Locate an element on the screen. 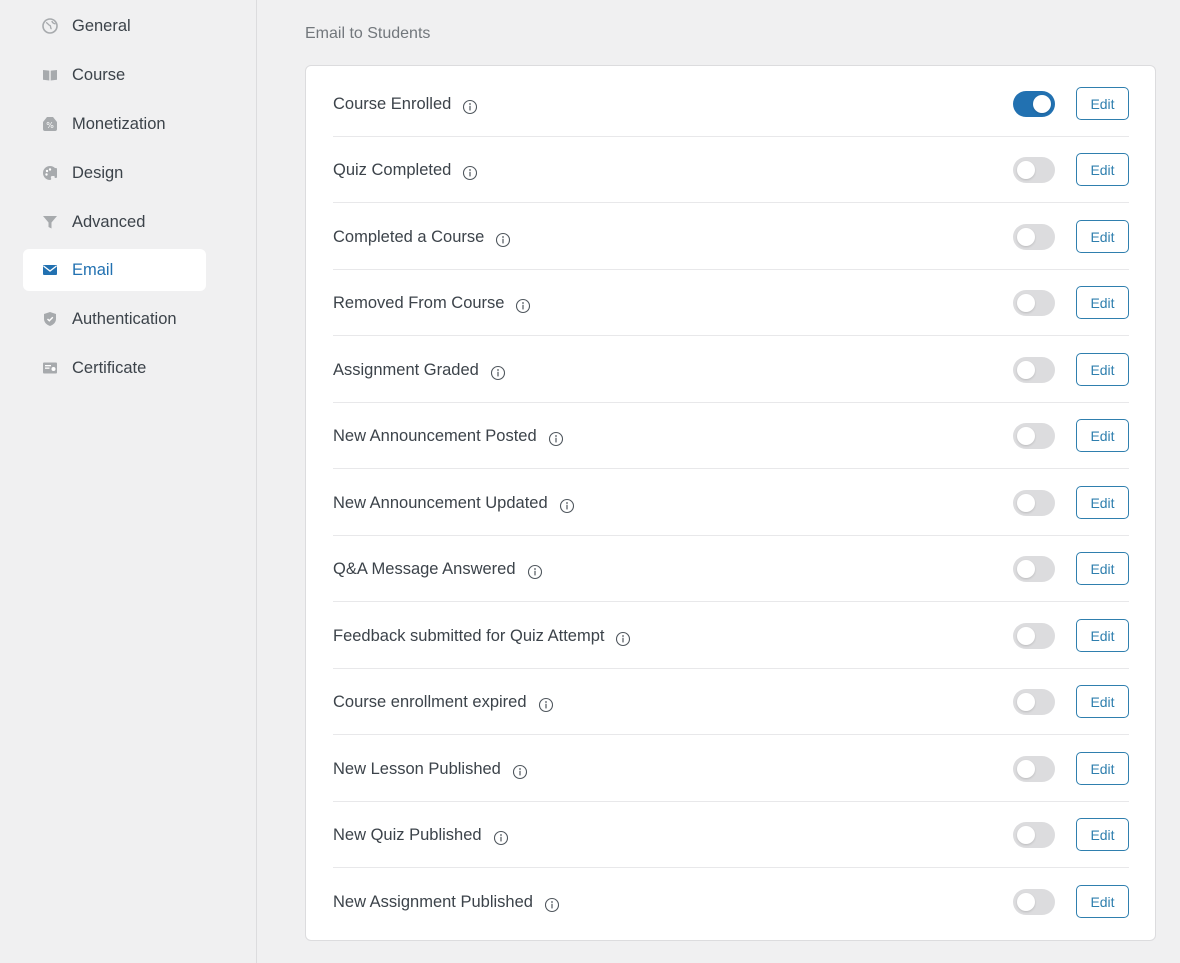  sidebar-item-label: Course is located at coordinates (99, 74).